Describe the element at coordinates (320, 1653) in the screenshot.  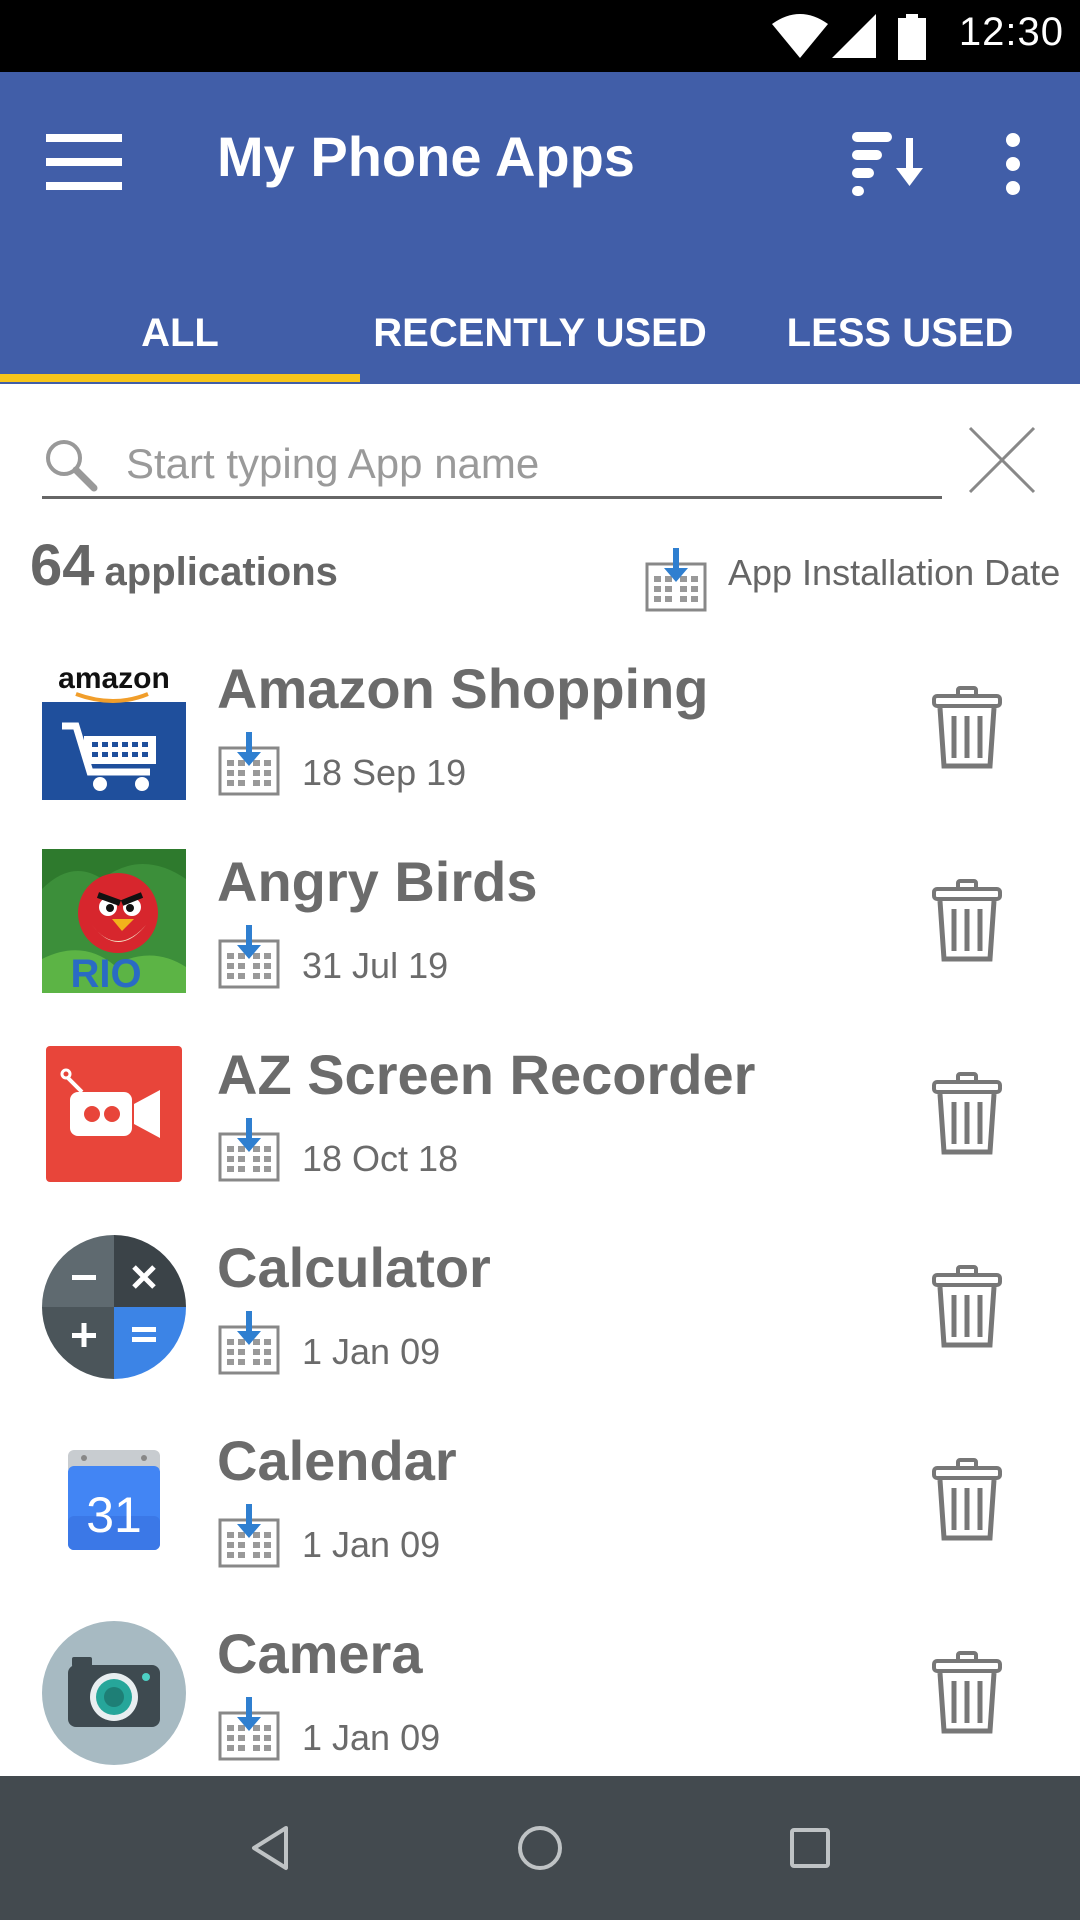
I see `app-name: Camera` at that location.